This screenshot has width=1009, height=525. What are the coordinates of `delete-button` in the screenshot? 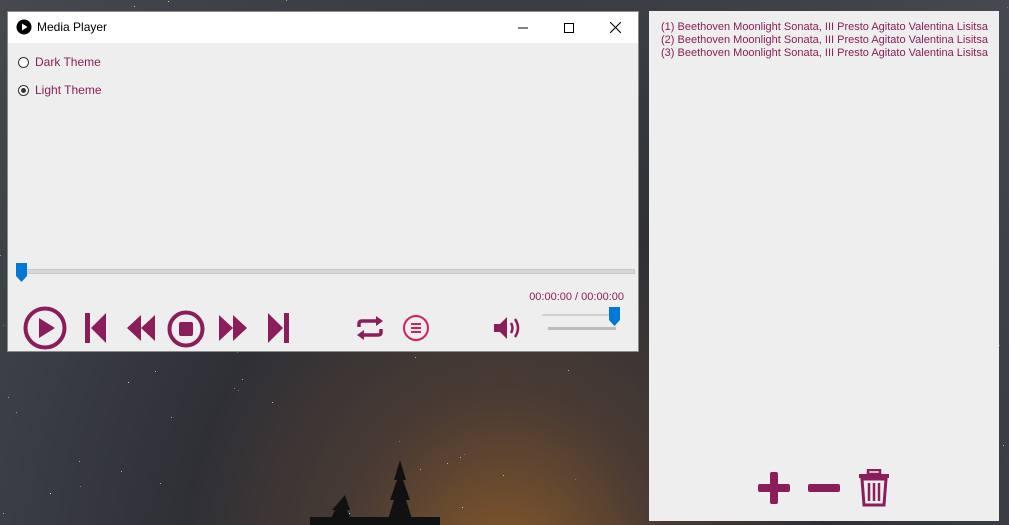 It's located at (874, 488).